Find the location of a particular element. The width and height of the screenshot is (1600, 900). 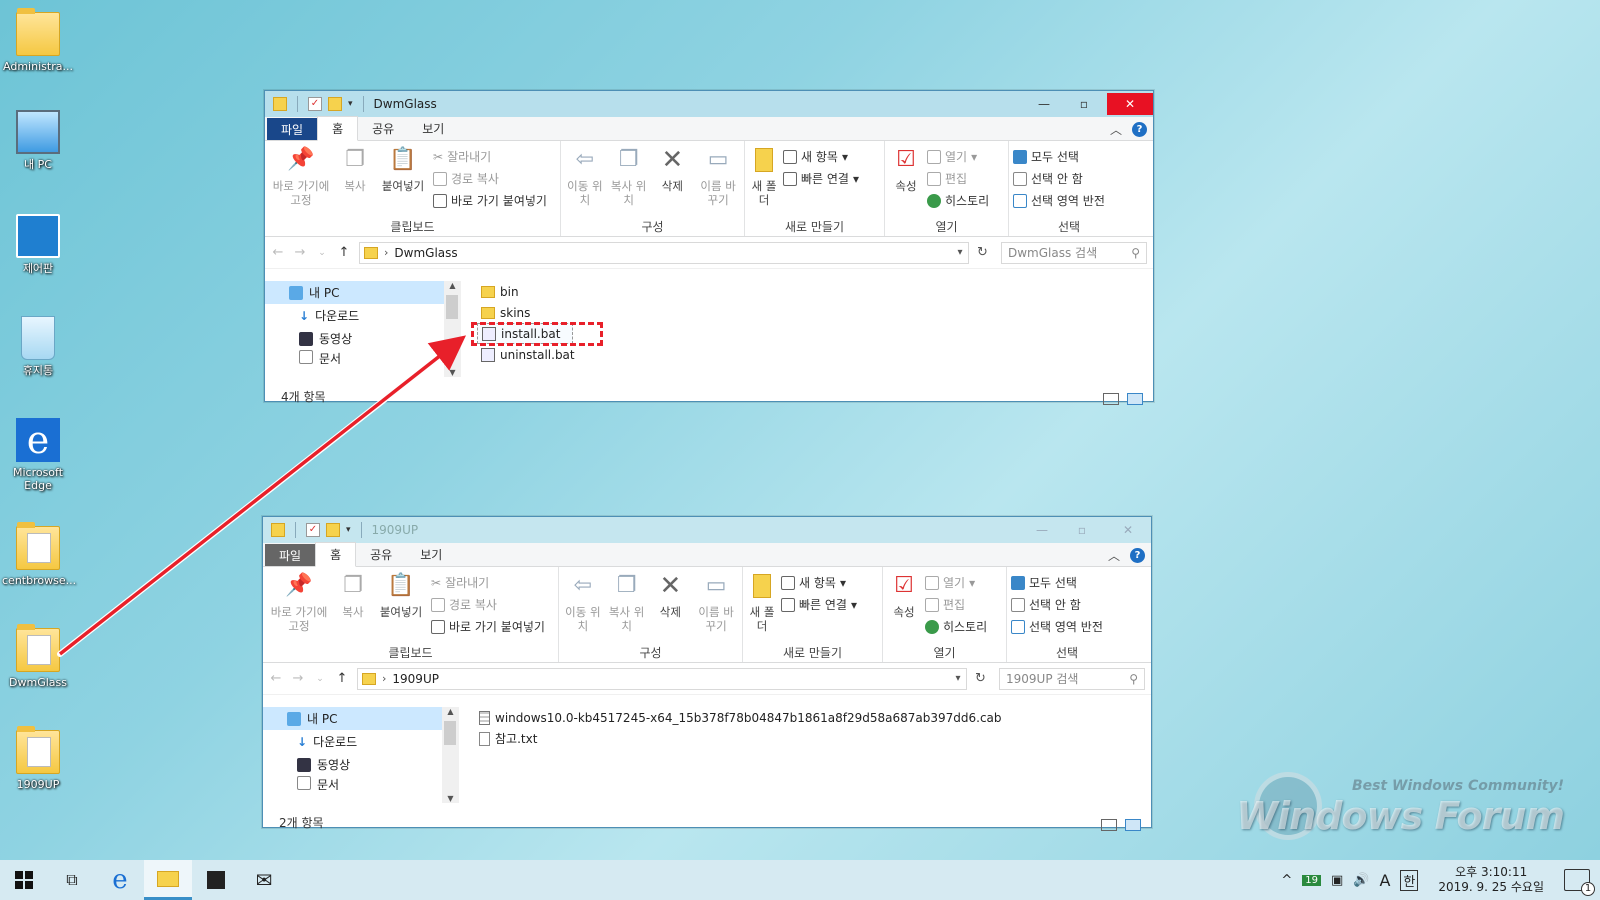

tray-app-badge: 19 is located at coordinates (1311, 880).